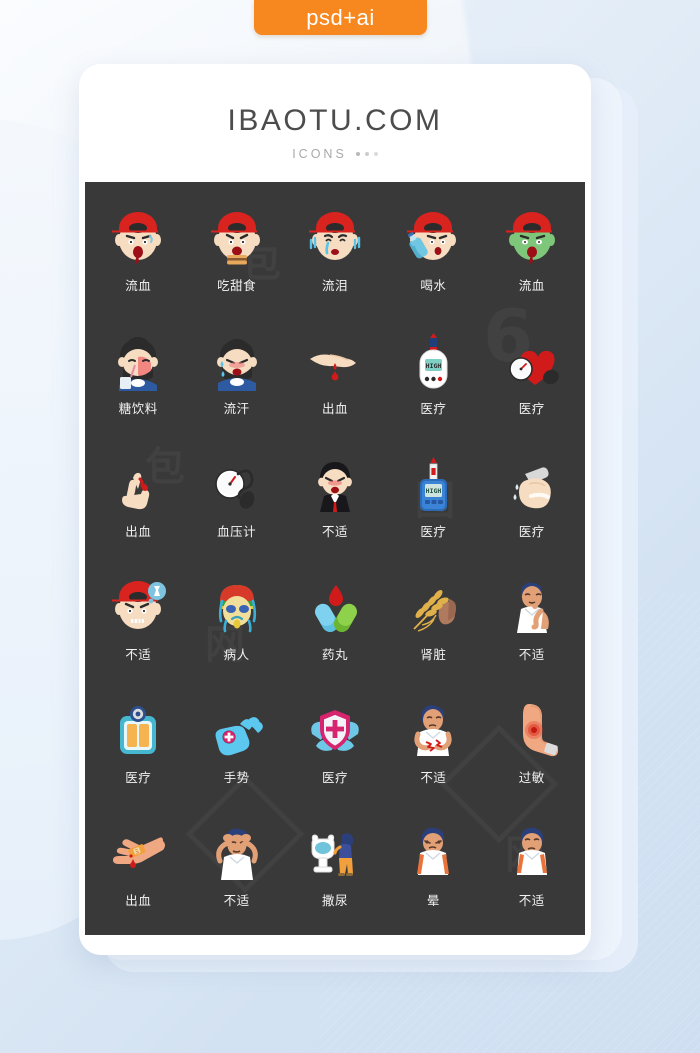 The image size is (700, 1053). I want to click on icon-dizzy-standing: 晕, so click(433, 865).